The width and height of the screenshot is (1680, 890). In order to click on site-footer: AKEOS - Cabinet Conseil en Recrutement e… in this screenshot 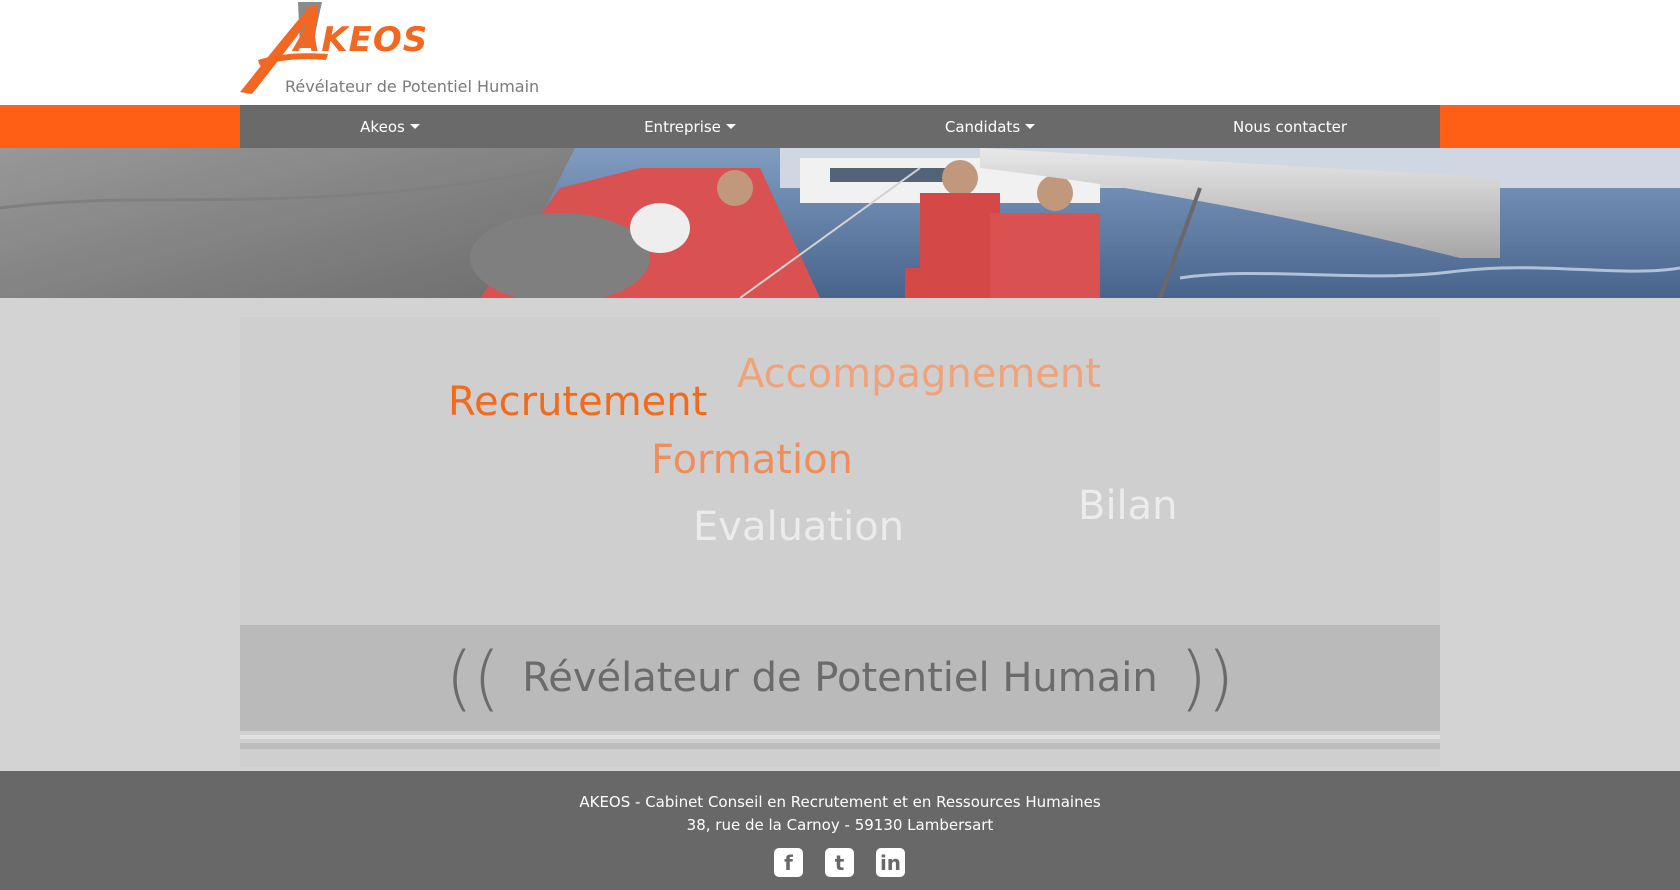, I will do `click(840, 830)`.